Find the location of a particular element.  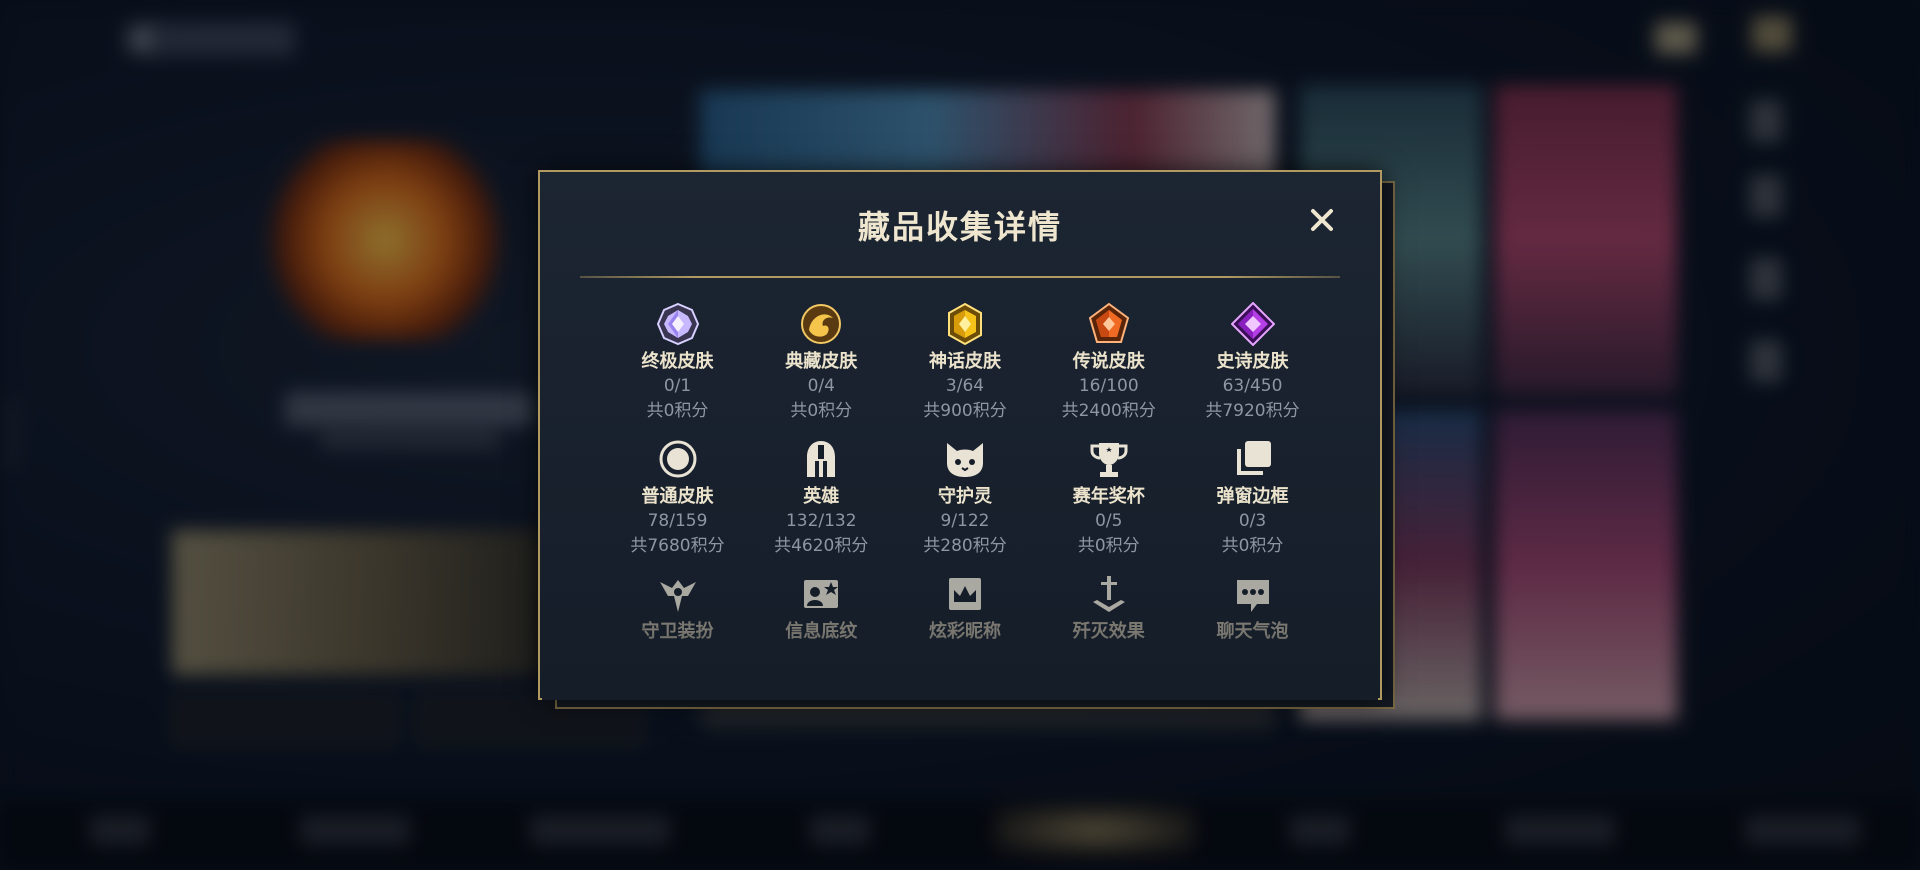

collection-item-legendary-skin: 传说皮肤 16/100 共2400积分 is located at coordinates (1108, 369).